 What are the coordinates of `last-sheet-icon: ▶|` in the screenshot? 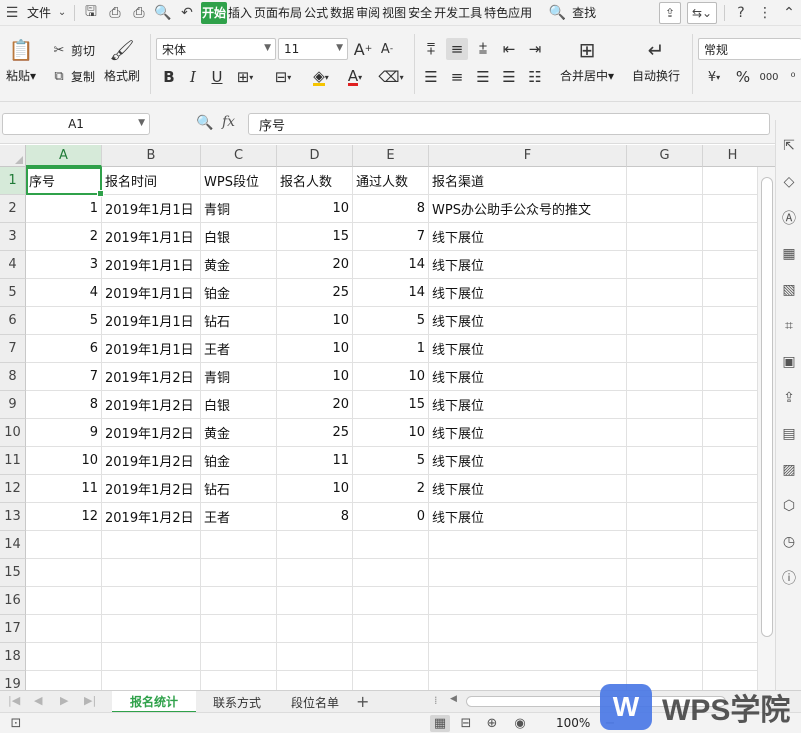 It's located at (90, 700).